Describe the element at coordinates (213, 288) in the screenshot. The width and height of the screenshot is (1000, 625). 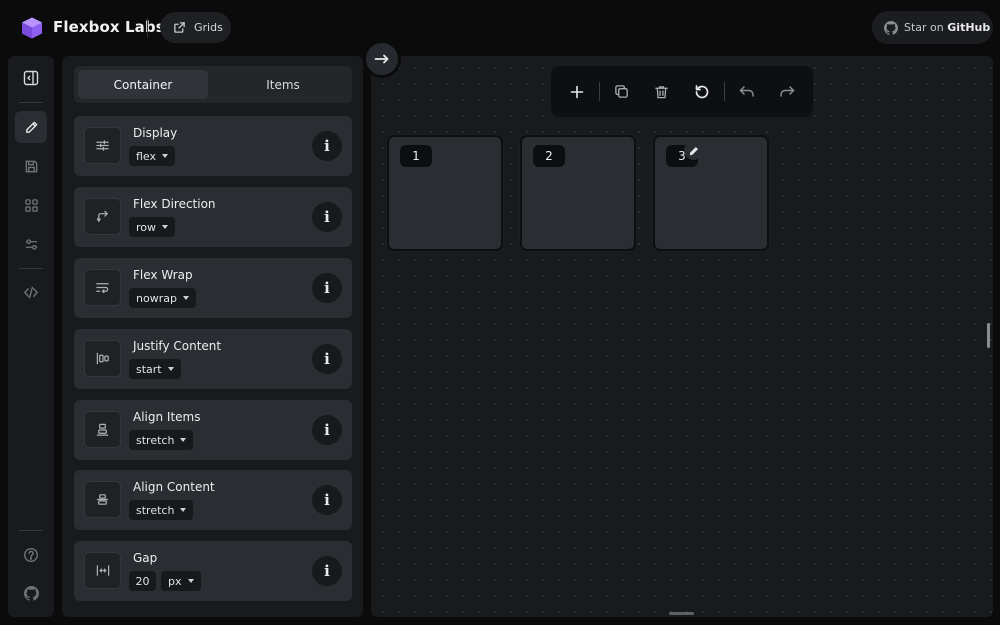
I see `property-flex-wrap: Flex Wrap nowrap i` at that location.